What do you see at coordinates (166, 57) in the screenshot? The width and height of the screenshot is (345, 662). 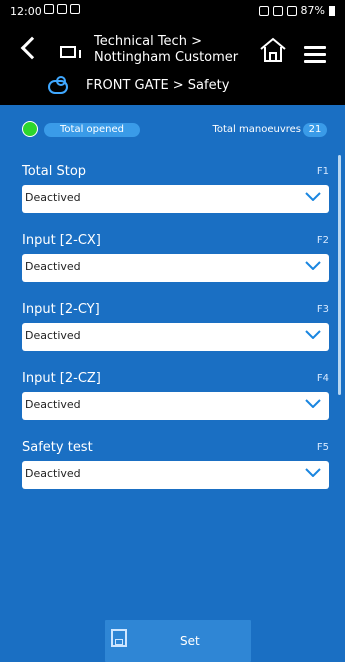 I see `title-line-2: Nottingham Customer` at bounding box center [166, 57].